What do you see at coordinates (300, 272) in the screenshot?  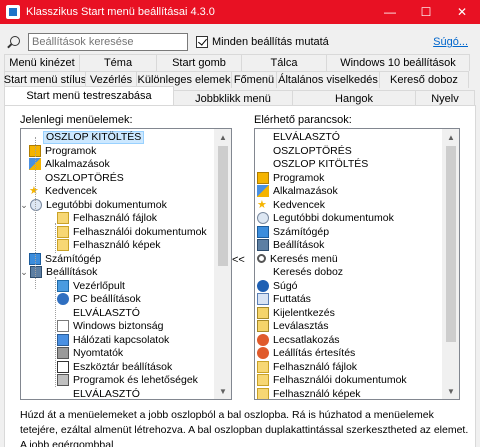 I see `list-item: Keresés doboz` at bounding box center [300, 272].